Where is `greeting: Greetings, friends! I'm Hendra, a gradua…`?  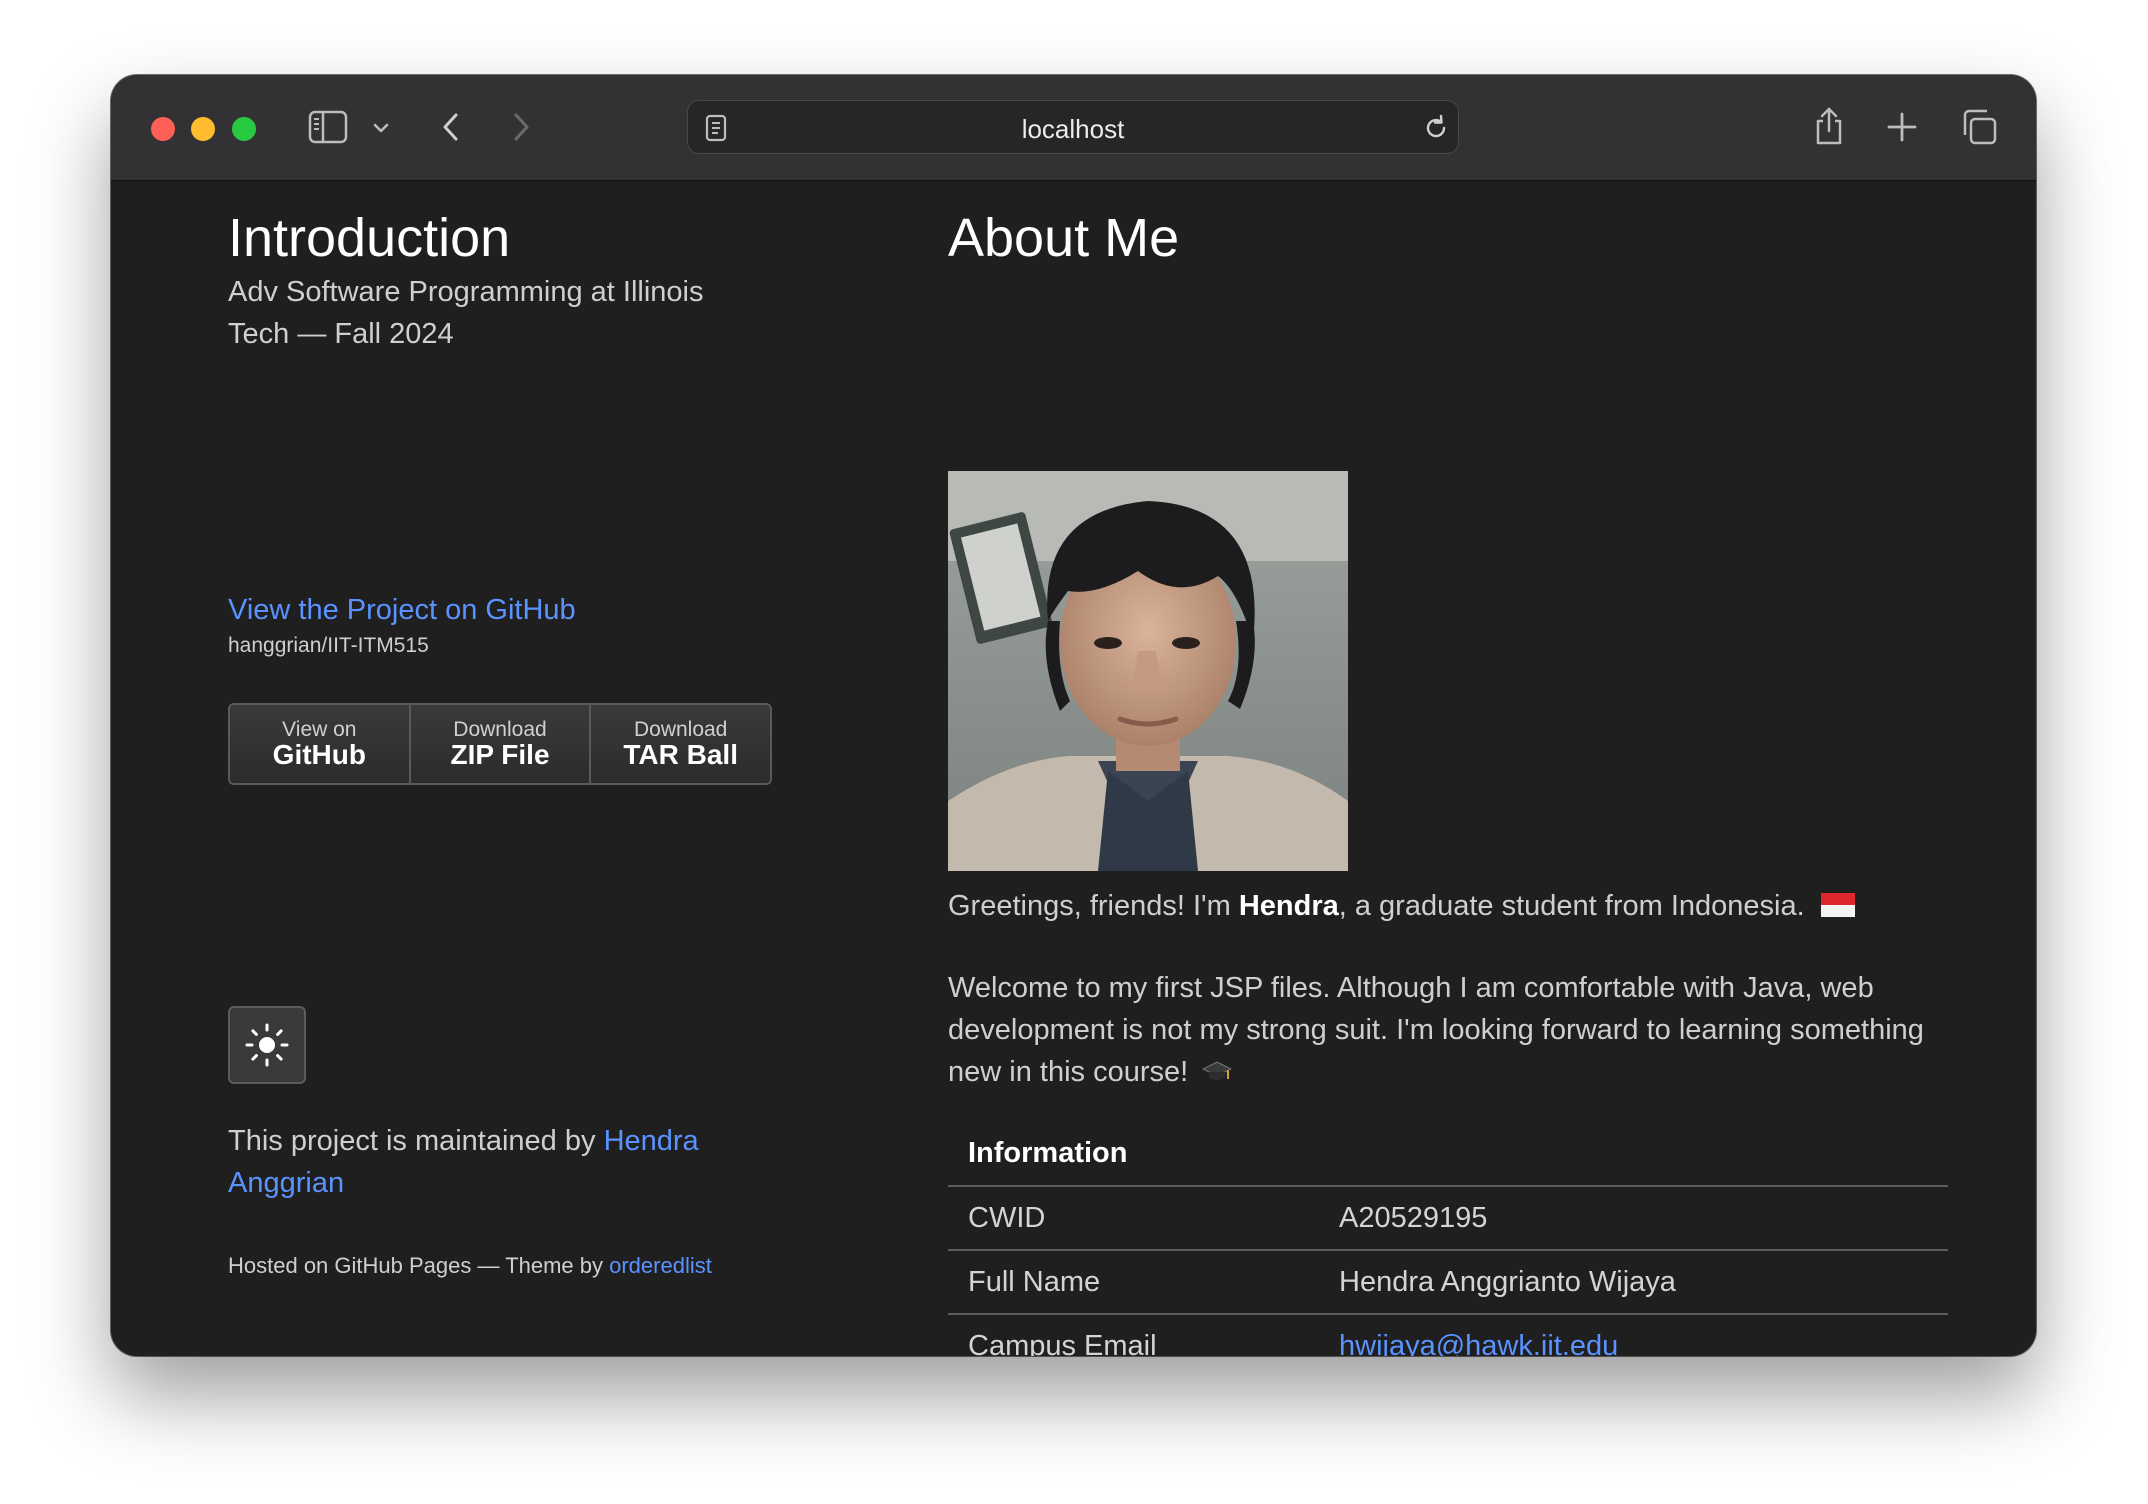
greeting: Greetings, friends! I'm Hendra, a gradua… is located at coordinates (1448, 906).